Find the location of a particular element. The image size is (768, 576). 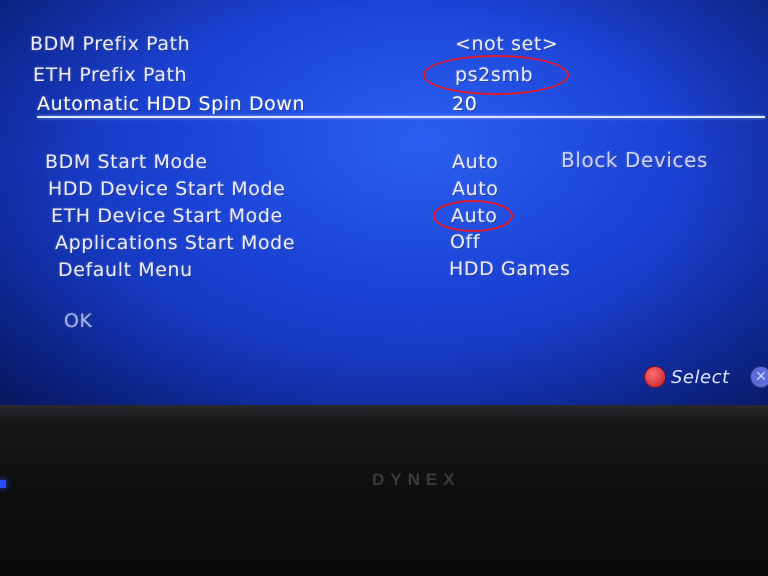

circle-button-icon is located at coordinates (655, 377).